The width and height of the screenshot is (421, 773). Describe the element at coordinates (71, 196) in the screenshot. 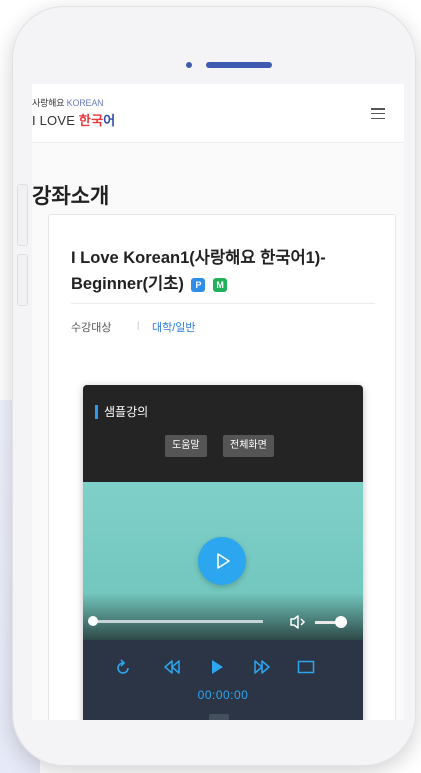

I see `page-title: 강좌소개` at that location.